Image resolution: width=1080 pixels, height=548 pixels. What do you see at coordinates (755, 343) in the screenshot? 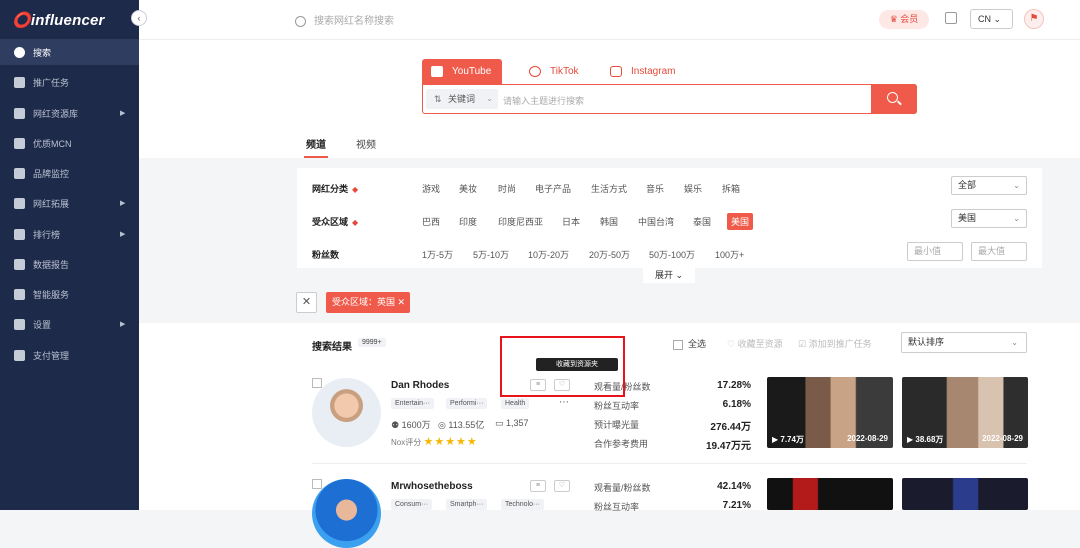
I see `batch-favorite-button: ♡ 收藏至资源` at bounding box center [755, 343].